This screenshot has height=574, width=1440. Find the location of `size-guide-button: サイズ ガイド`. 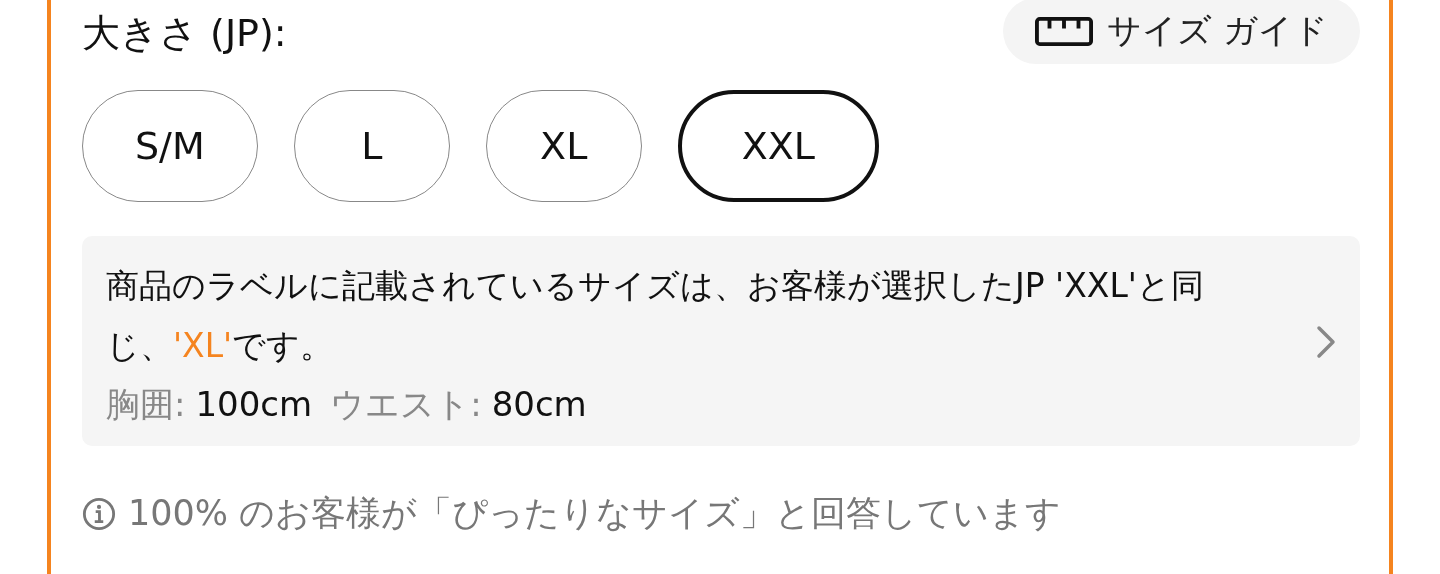

size-guide-button: サイズ ガイド is located at coordinates (1181, 32).